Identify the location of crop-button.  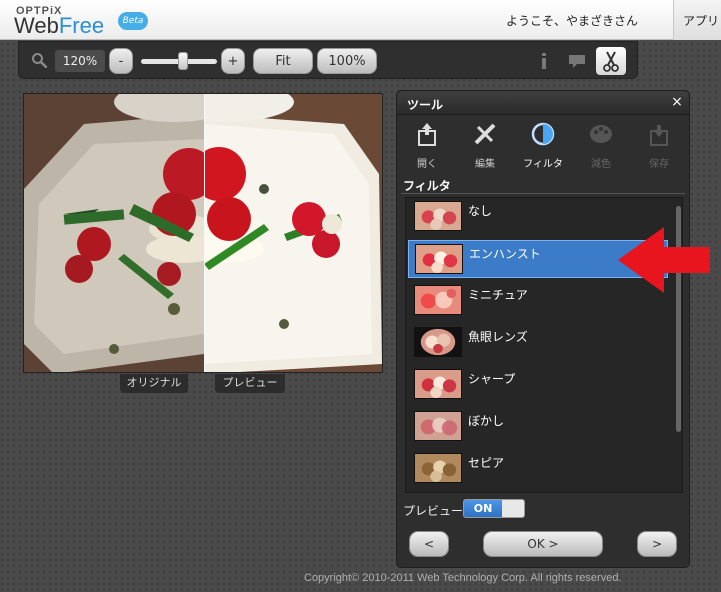
(611, 61).